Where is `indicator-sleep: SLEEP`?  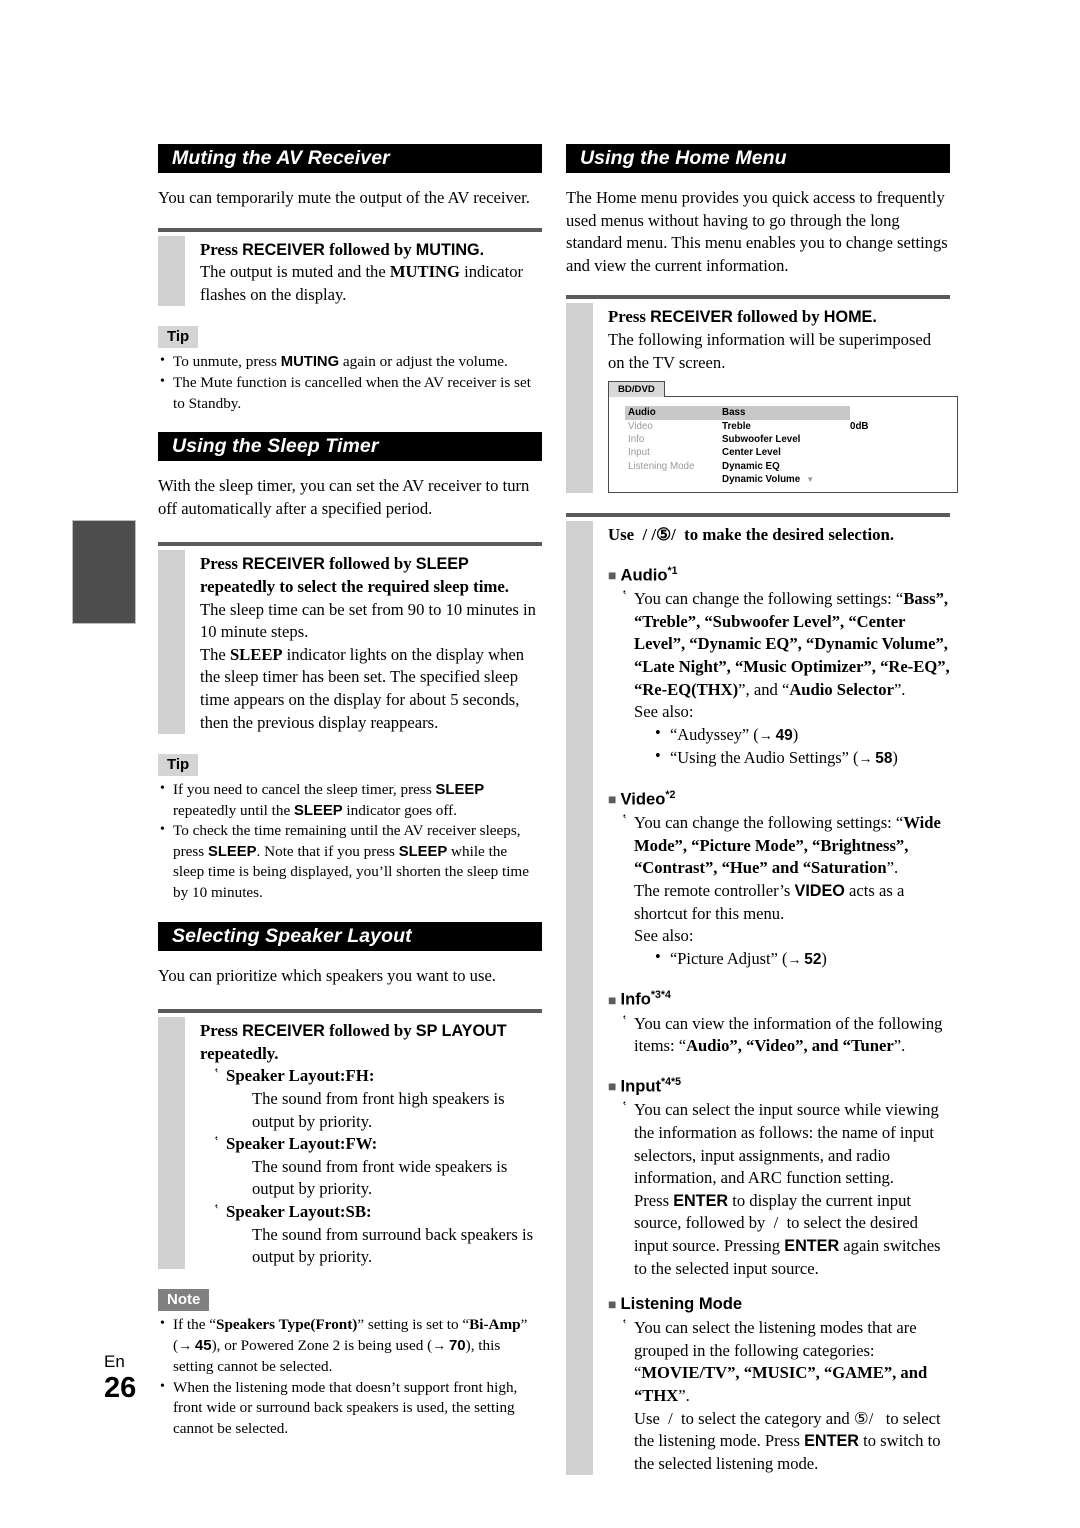 indicator-sleep: SLEEP is located at coordinates (256, 654).